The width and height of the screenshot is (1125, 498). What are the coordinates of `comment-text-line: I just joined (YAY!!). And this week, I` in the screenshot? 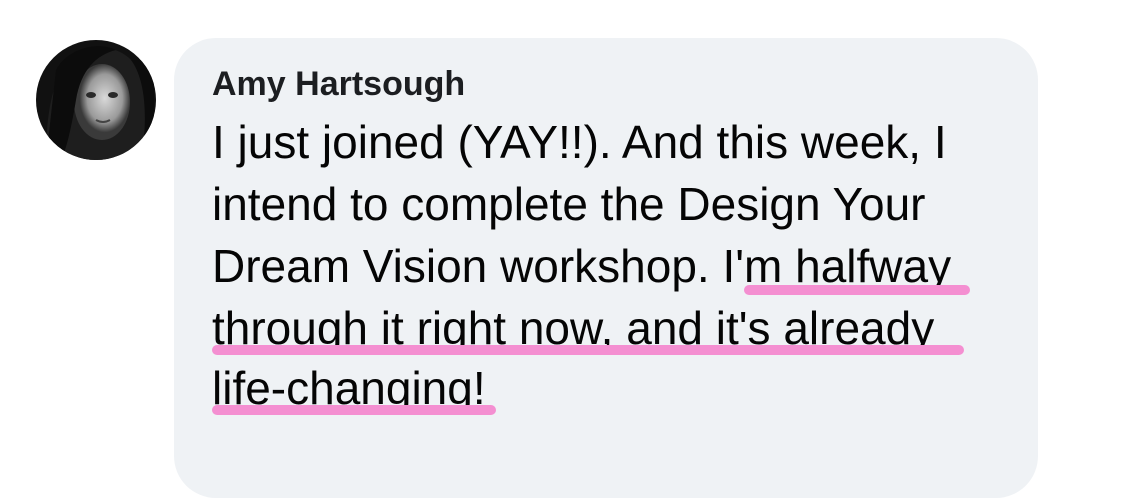 It's located at (579, 142).